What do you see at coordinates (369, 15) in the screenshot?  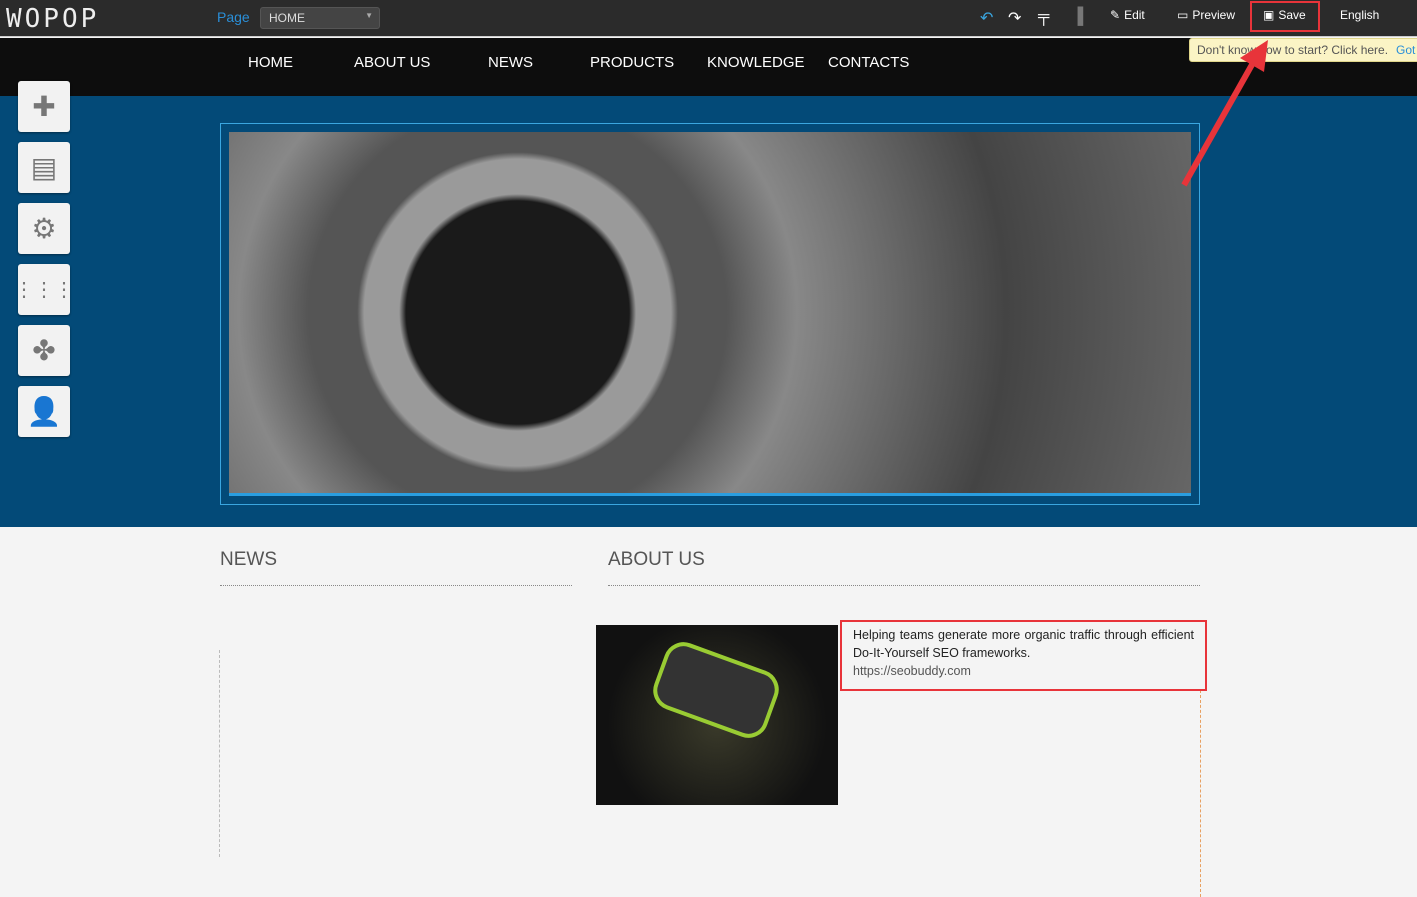 I see `chevron-down-icon: ▼` at bounding box center [369, 15].